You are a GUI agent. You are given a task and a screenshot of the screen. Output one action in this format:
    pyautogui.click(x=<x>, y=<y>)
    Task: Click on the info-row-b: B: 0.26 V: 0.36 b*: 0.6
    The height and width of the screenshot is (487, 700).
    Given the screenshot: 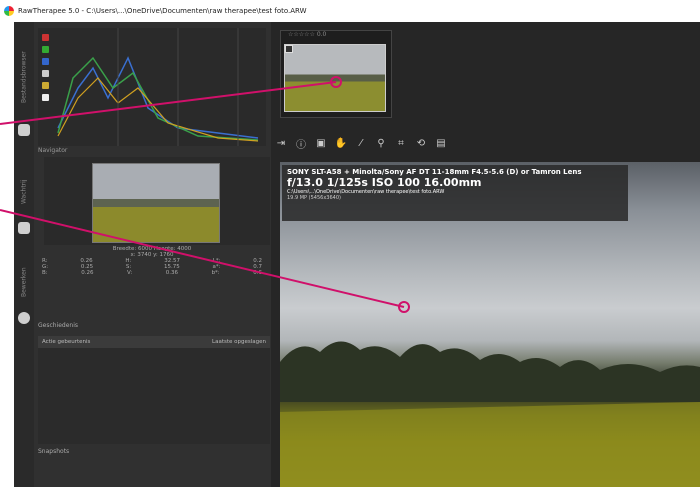 What is the action you would take?
    pyautogui.click(x=152, y=273)
    